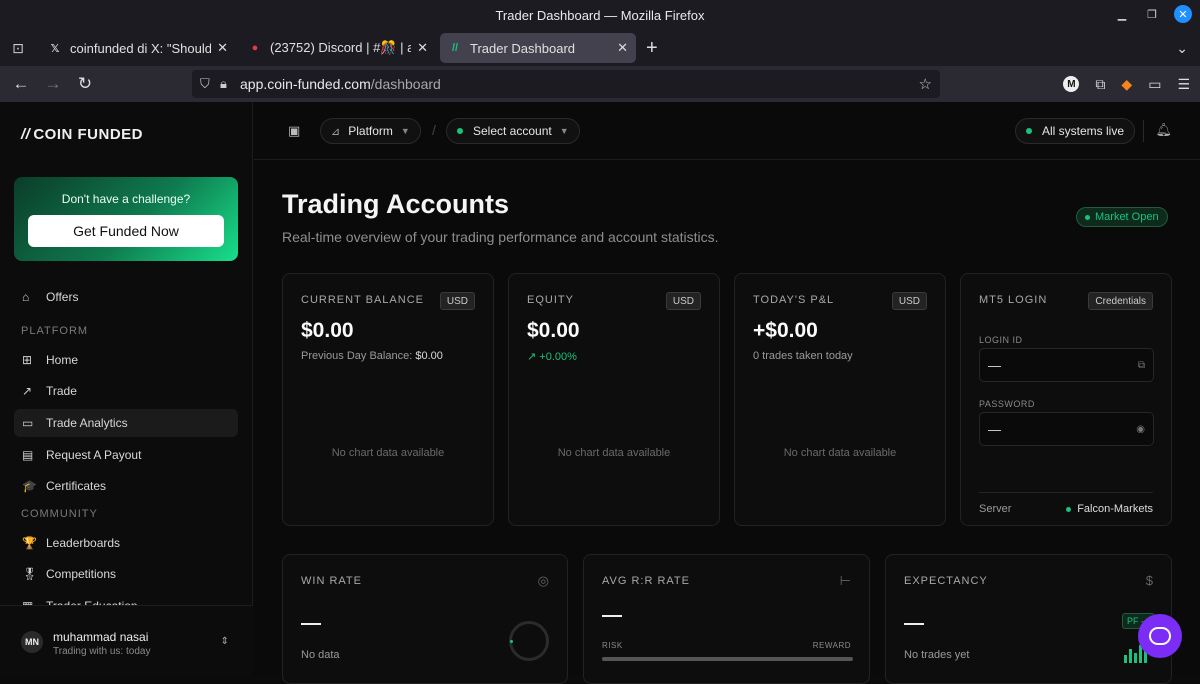 The height and width of the screenshot is (684, 1200). I want to click on metamask-fox-icon: ◆, so click(1126, 84).